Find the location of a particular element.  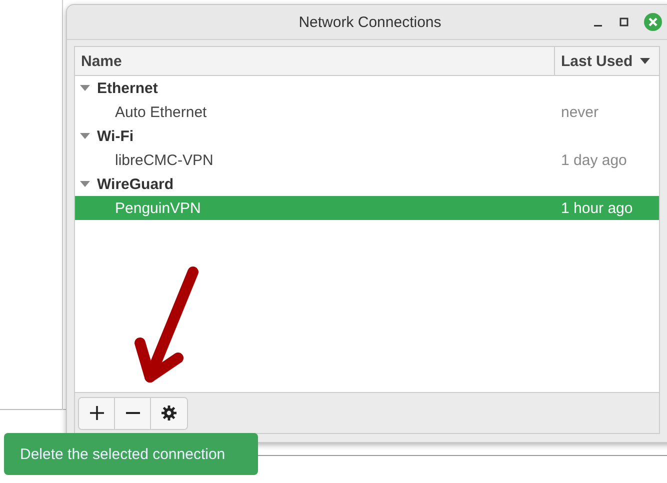

connection-name: PenguinVPN is located at coordinates (158, 208).